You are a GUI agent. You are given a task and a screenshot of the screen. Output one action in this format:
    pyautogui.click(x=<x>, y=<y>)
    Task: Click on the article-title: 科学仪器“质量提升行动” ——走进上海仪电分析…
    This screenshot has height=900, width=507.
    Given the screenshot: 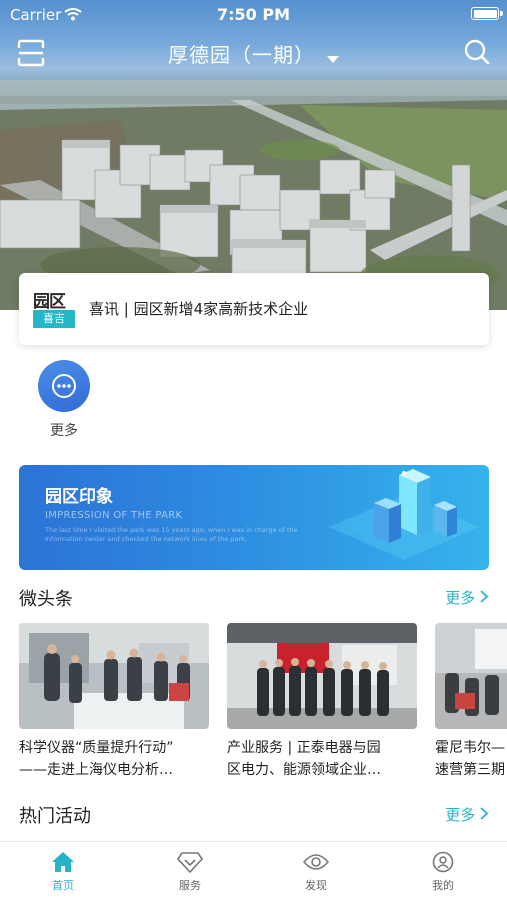 What is the action you would take?
    pyautogui.click(x=114, y=759)
    